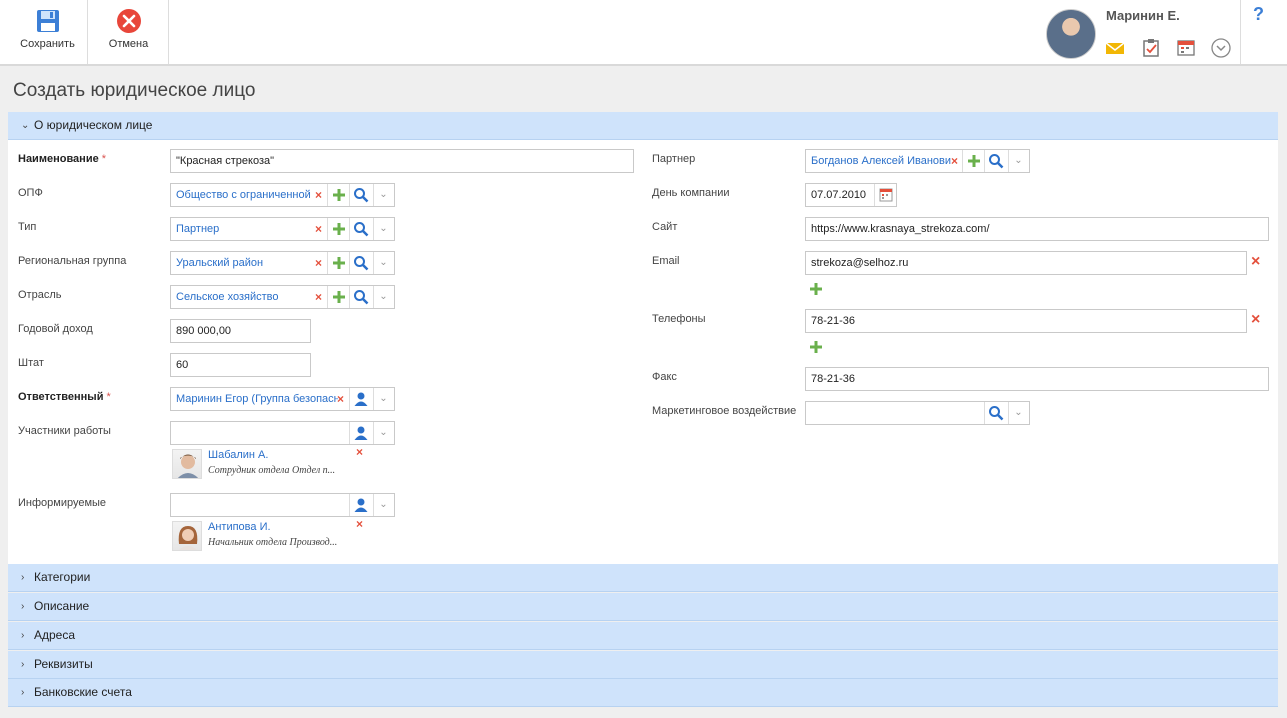 The image size is (1287, 718). I want to click on opf-value: Общество с ограниченной ответственностью, so click(245, 195).